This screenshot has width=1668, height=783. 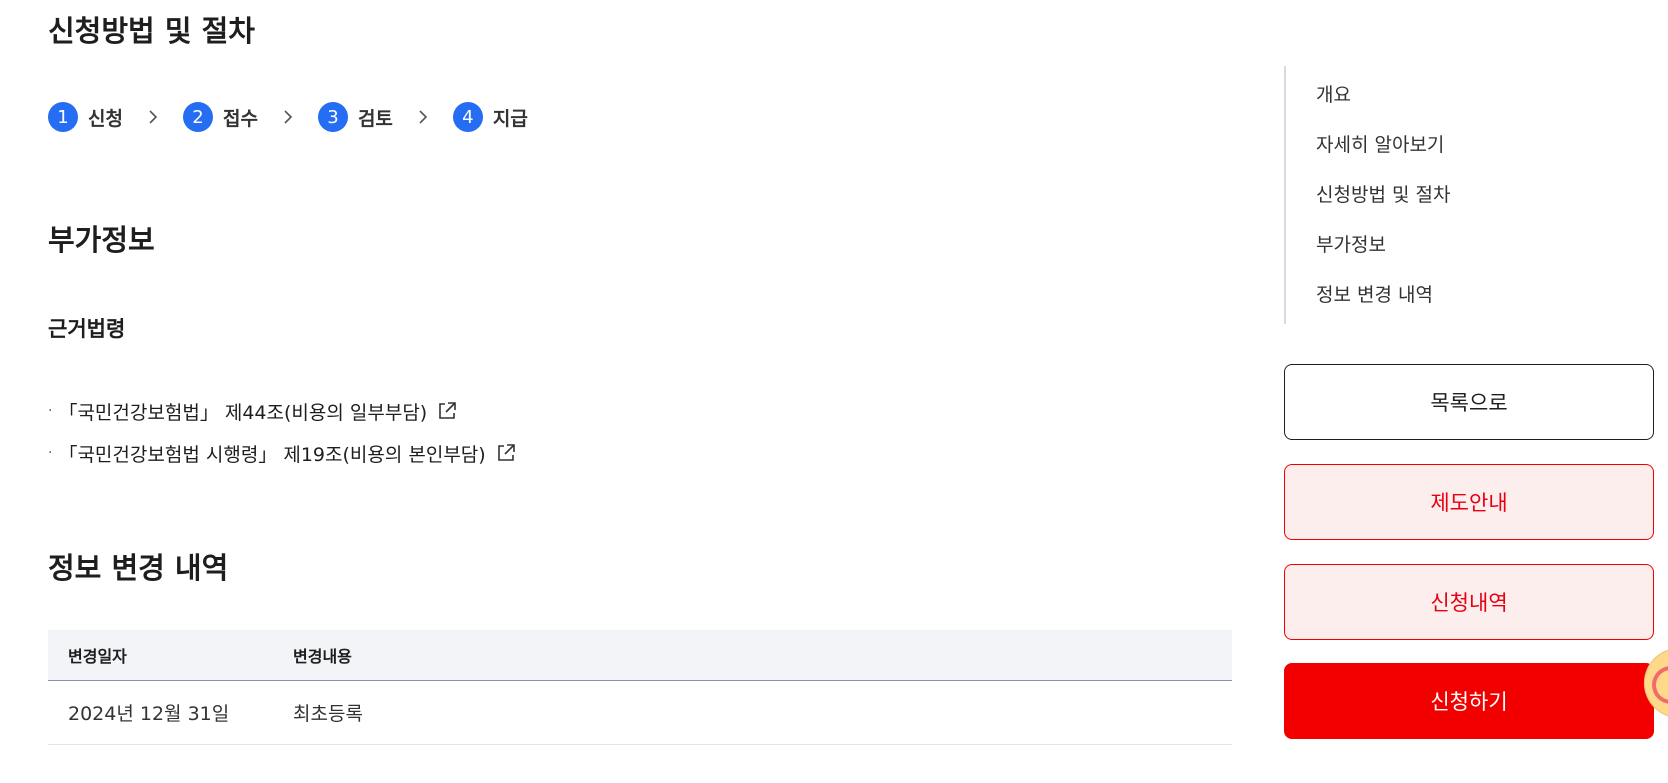 What do you see at coordinates (197, 117) in the screenshot?
I see `step-number: 2` at bounding box center [197, 117].